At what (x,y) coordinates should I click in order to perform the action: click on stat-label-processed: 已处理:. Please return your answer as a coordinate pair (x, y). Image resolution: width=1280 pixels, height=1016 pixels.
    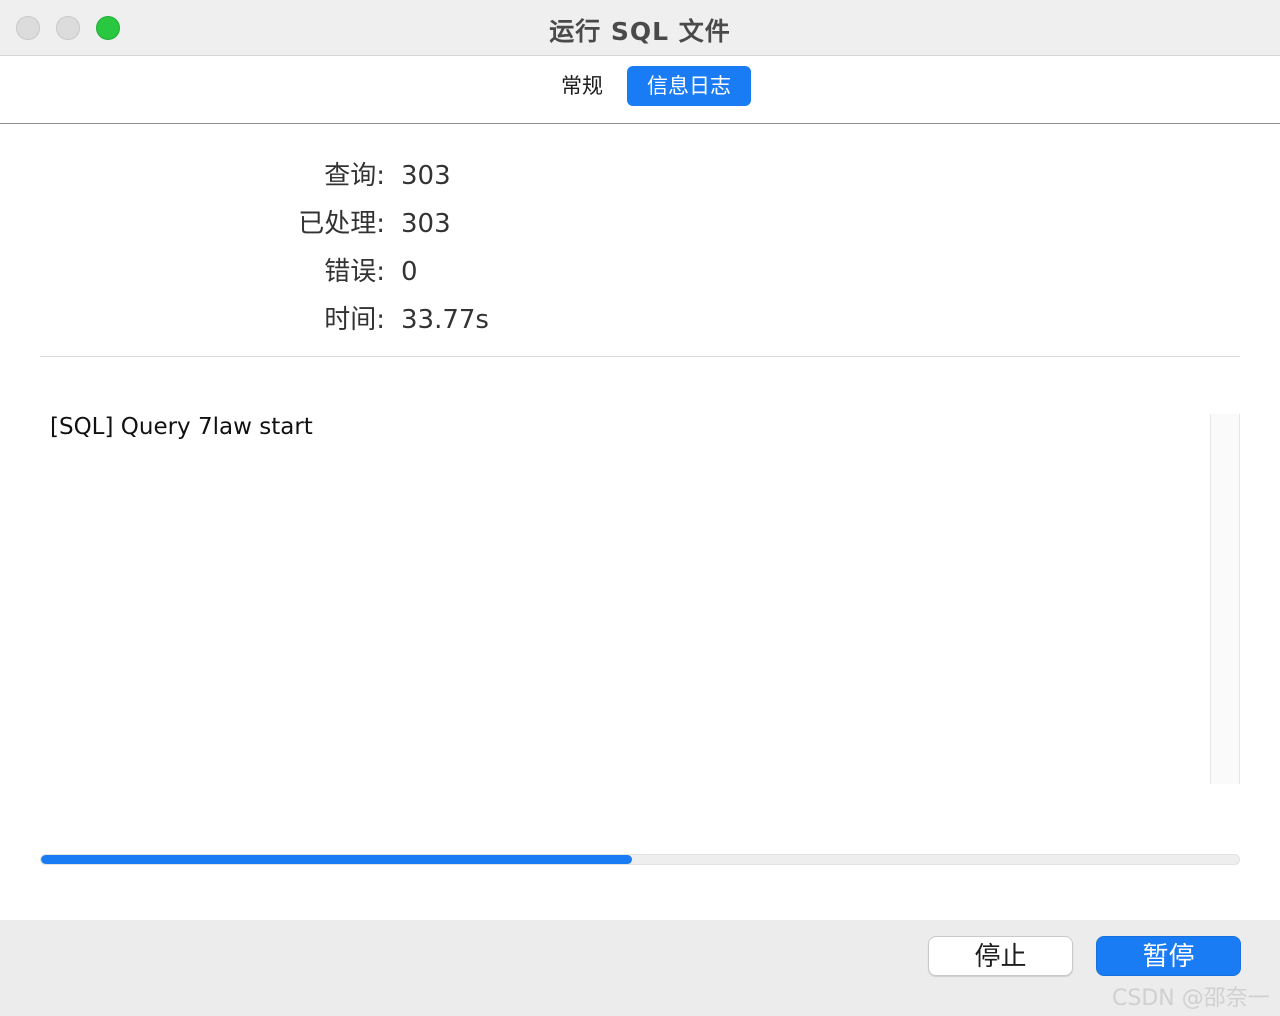
    Looking at the image, I should click on (341, 224).